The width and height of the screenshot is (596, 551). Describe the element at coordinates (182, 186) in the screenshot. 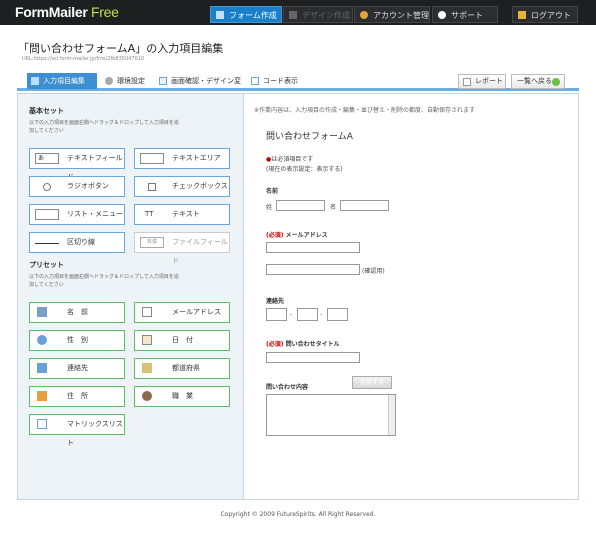

I see `palette-checkbox: チェックボックス` at that location.